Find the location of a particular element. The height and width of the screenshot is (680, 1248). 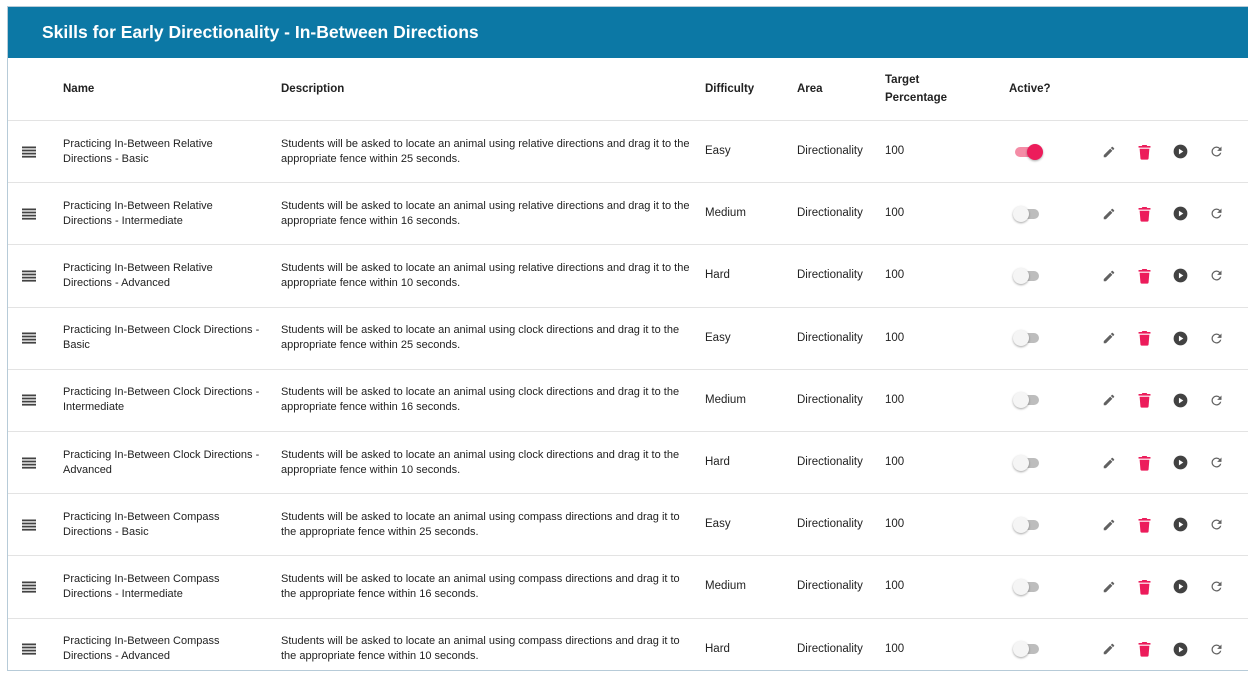

column-header-description: Description is located at coordinates (313, 89).